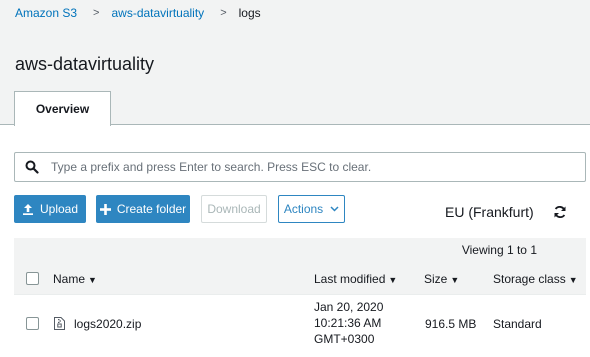 This screenshot has height=357, width=590. I want to click on download-button: Download, so click(234, 209).